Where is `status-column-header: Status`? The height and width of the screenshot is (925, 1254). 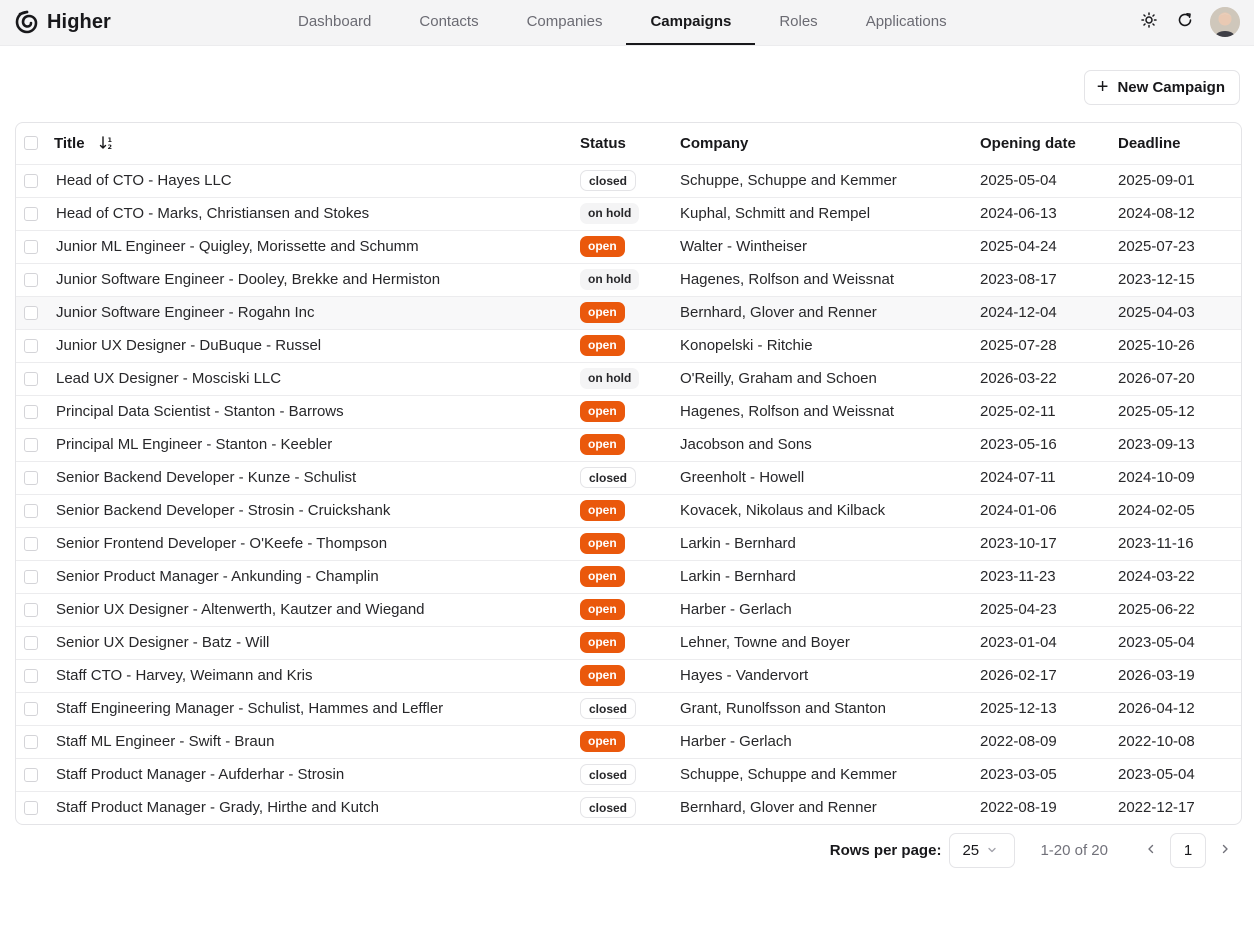 status-column-header: Status is located at coordinates (630, 143).